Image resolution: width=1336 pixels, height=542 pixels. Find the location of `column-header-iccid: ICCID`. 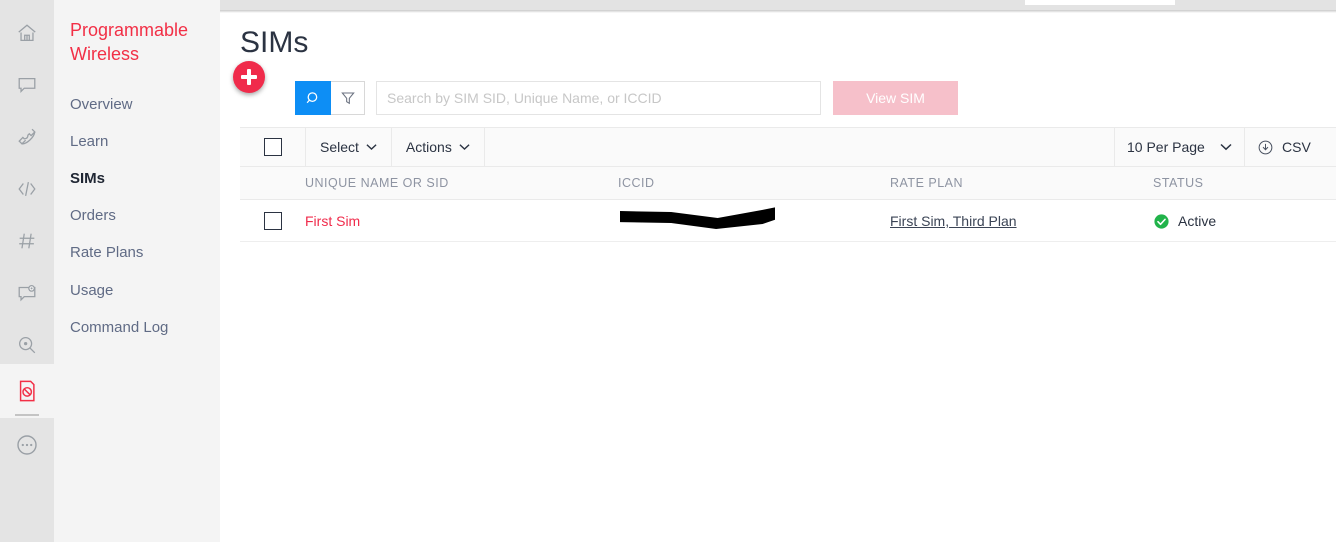

column-header-iccid: ICCID is located at coordinates (636, 183).